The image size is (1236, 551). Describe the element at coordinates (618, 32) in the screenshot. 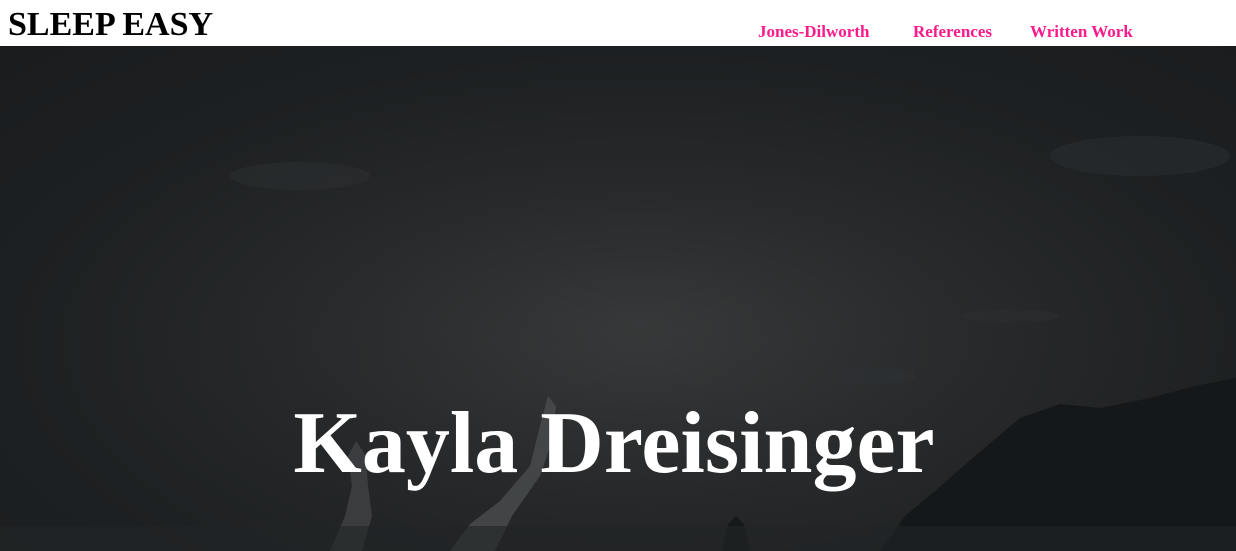

I see `main-nav: Jones-Dilworth References Written Work` at that location.